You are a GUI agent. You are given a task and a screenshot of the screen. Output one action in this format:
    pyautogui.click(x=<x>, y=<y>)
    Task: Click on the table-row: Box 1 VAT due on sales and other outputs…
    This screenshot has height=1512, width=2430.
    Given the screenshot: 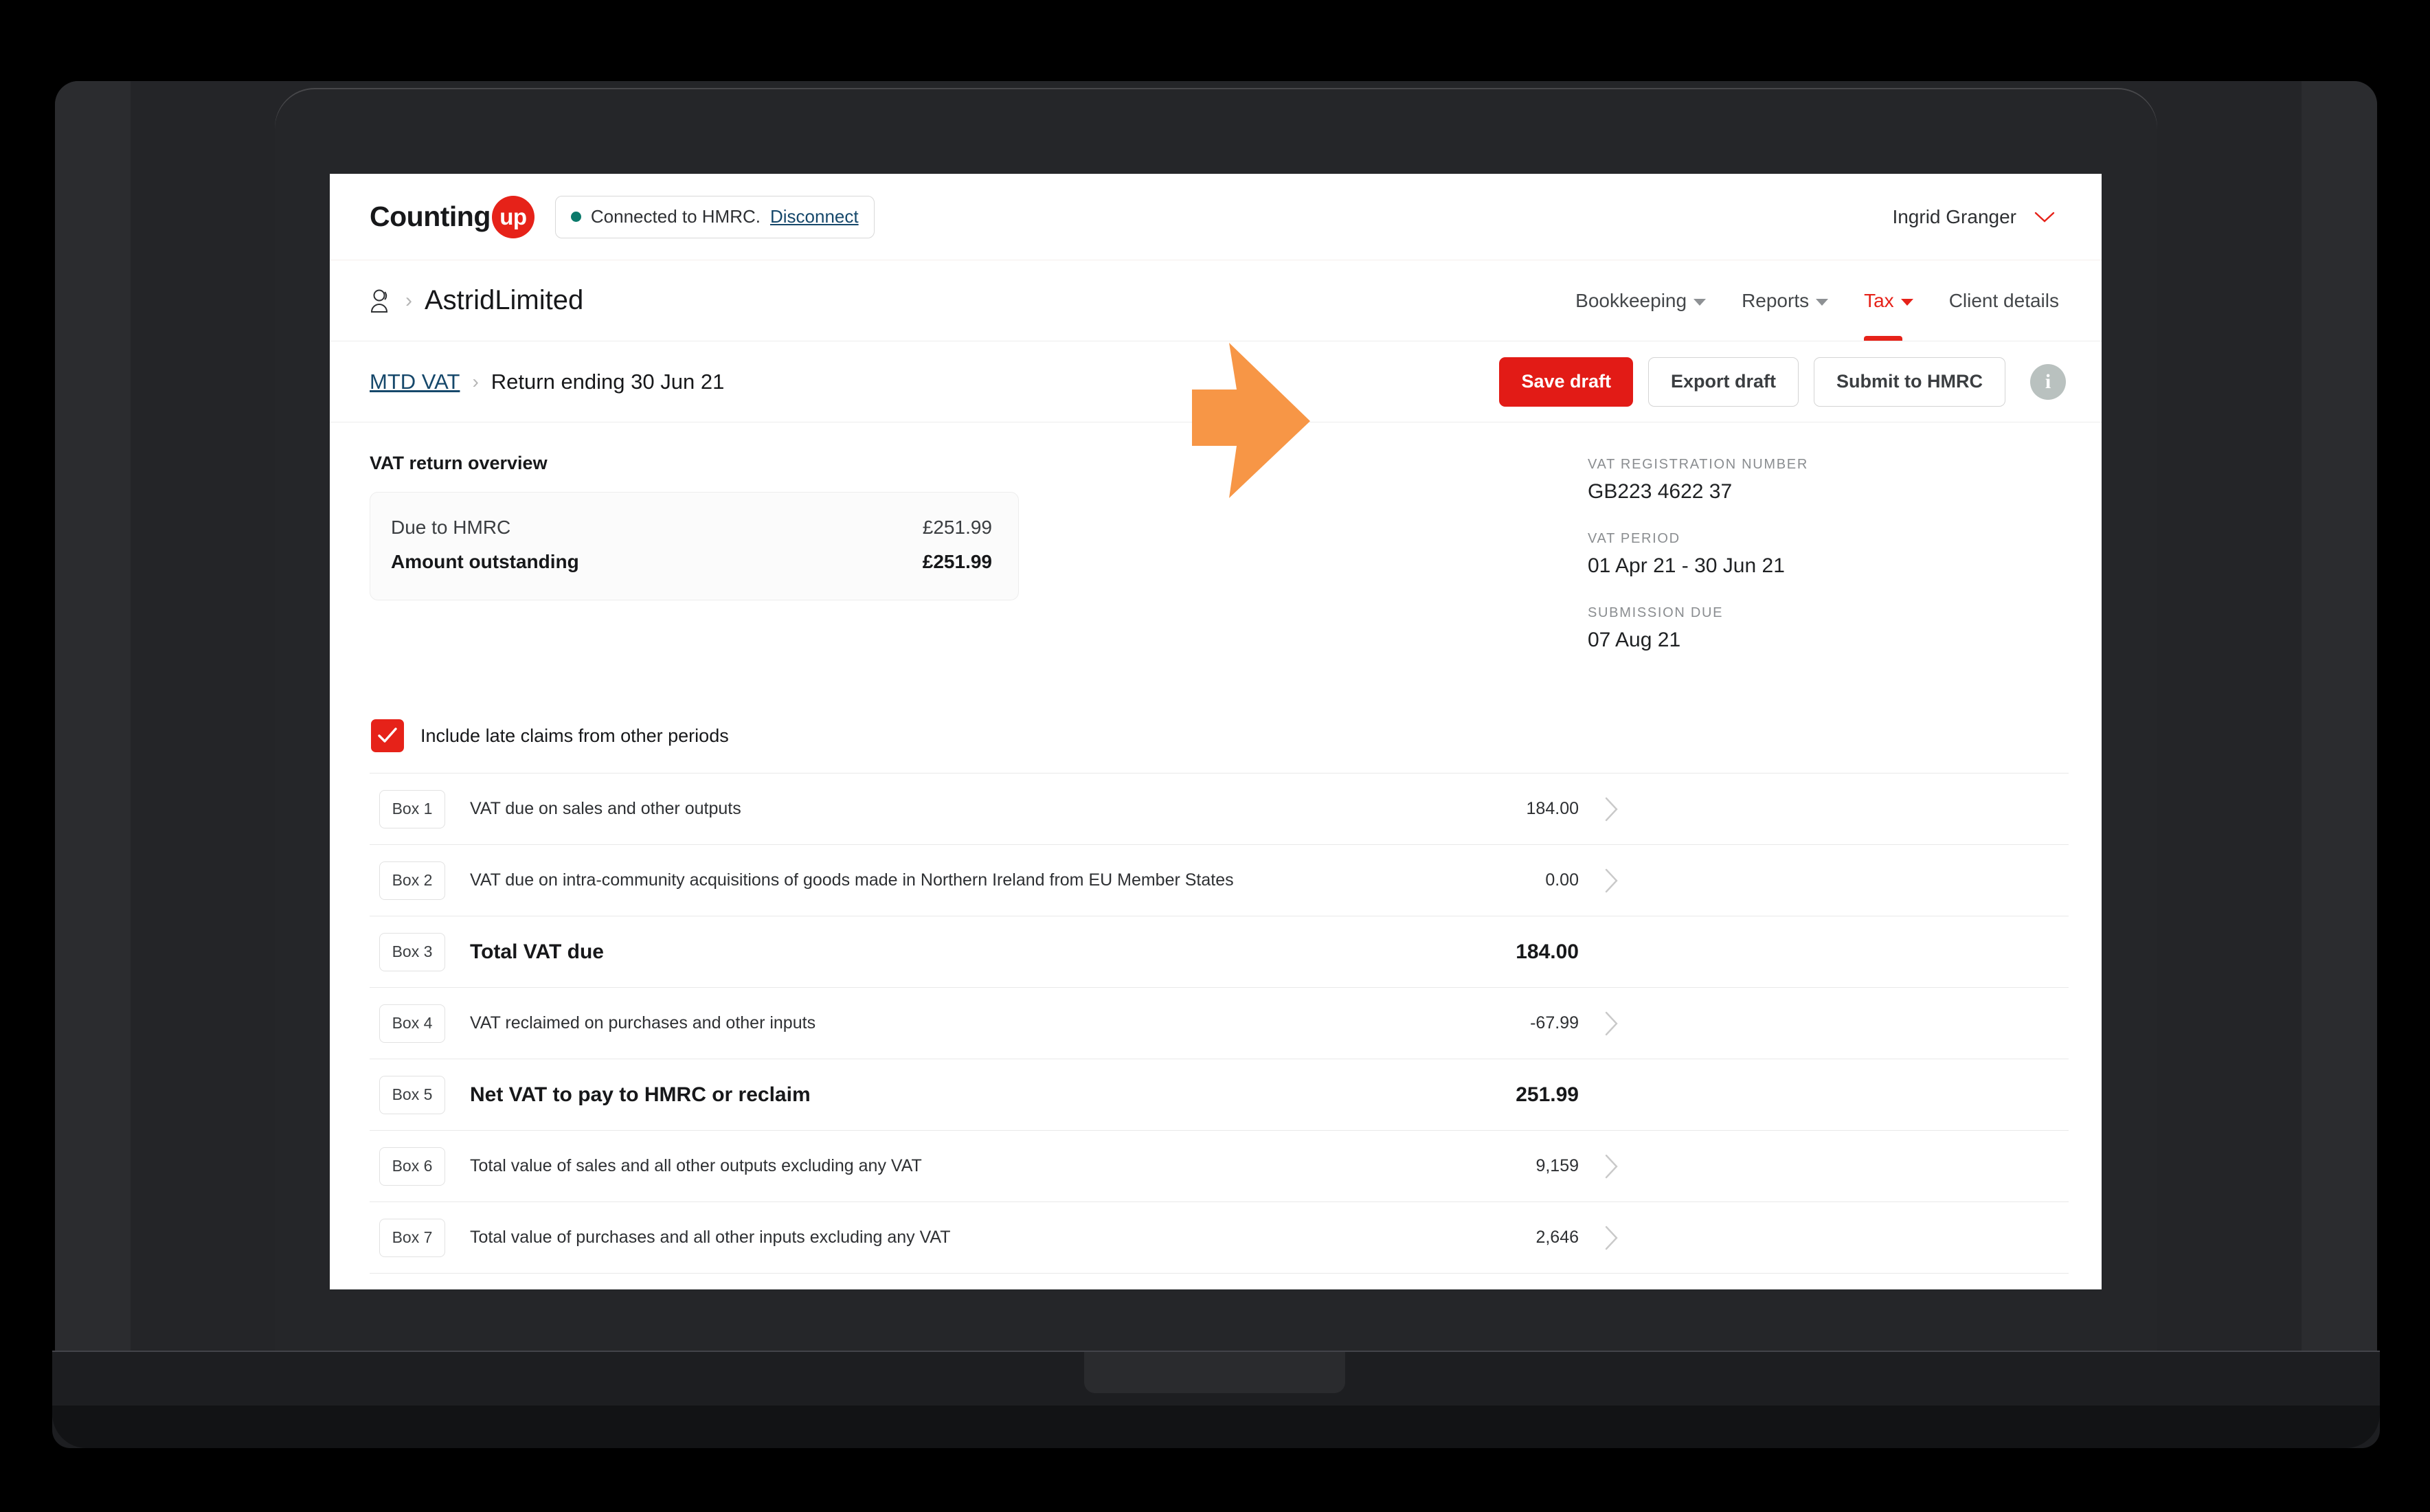 What is the action you would take?
    pyautogui.click(x=1219, y=809)
    